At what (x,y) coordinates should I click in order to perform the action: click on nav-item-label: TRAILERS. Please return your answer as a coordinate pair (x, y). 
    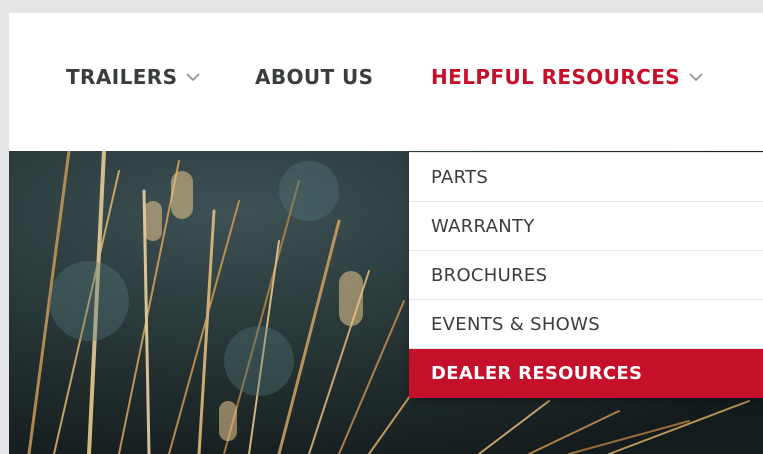
    Looking at the image, I should click on (122, 77).